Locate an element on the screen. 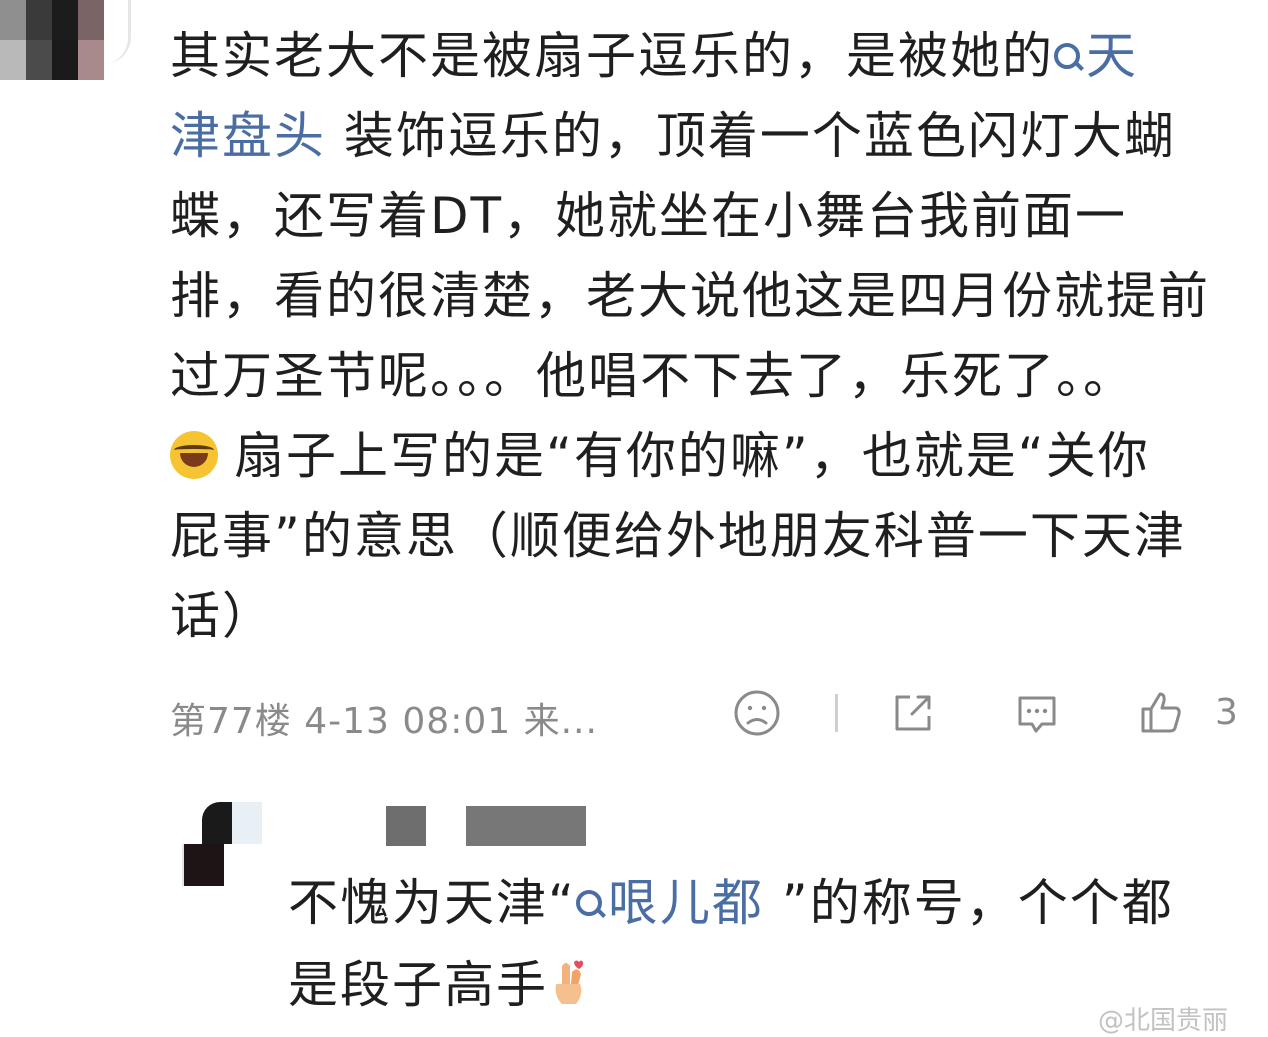 The height and width of the screenshot is (1037, 1268). comment-line: 排，看的很清楚，老大说他这是四月份就提前 is located at coordinates (690, 296).